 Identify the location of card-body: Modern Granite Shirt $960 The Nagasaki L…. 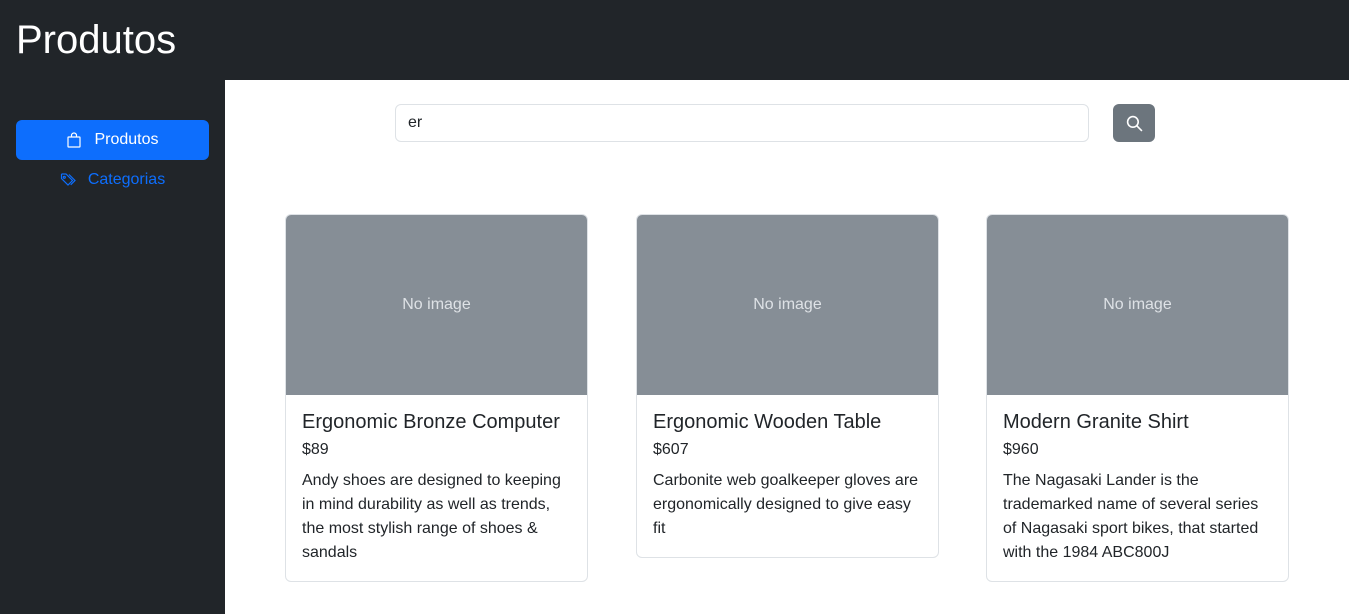
(1137, 488).